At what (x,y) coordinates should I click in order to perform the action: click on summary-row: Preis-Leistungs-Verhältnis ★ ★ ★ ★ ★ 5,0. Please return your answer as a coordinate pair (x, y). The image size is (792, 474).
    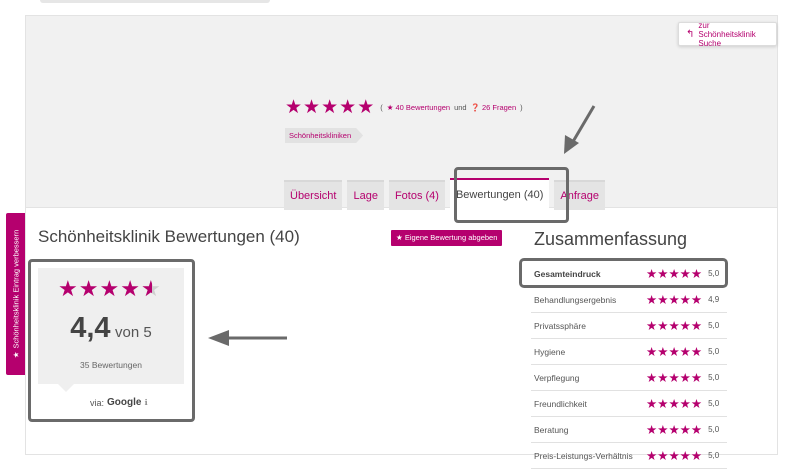
    Looking at the image, I should click on (629, 456).